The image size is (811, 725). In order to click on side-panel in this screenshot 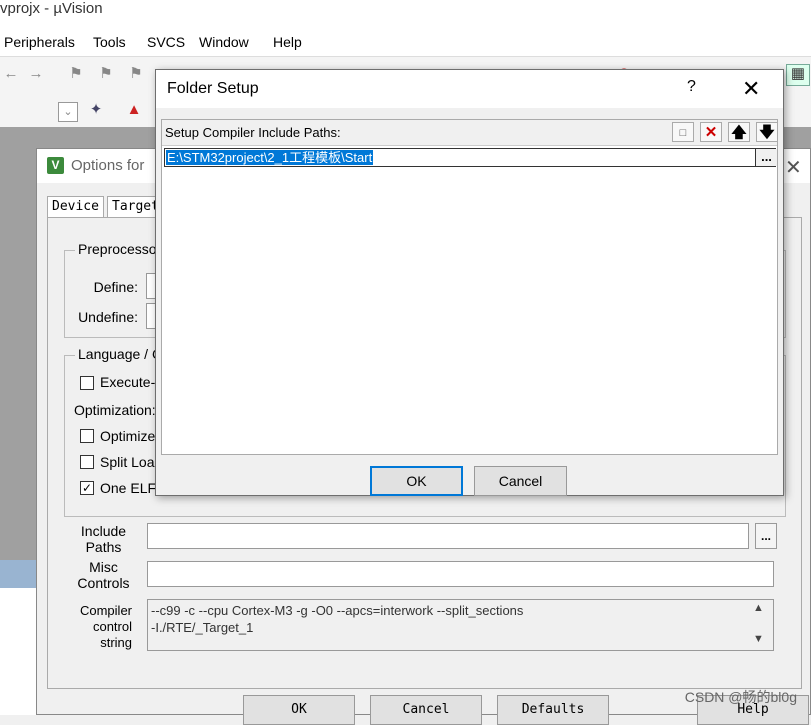, I will do `click(18, 651)`.